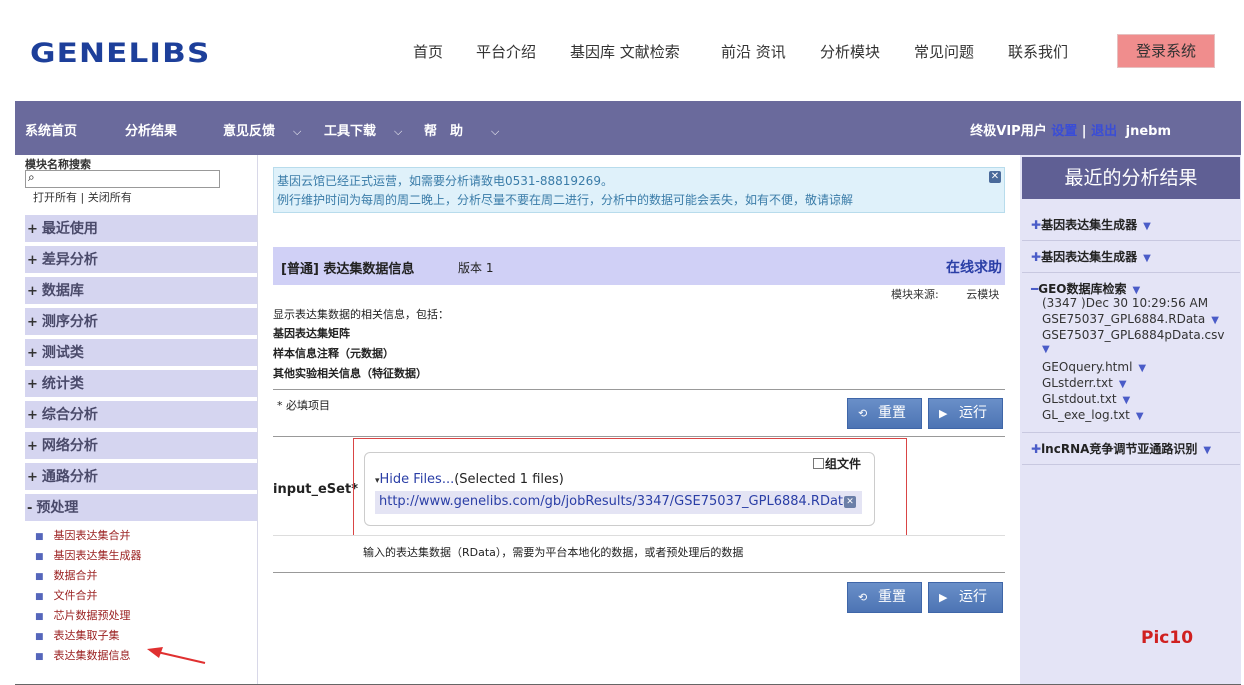 The image size is (1244, 685). Describe the element at coordinates (92, 655) in the screenshot. I see `subitem-label: 表达集数据信息` at that location.